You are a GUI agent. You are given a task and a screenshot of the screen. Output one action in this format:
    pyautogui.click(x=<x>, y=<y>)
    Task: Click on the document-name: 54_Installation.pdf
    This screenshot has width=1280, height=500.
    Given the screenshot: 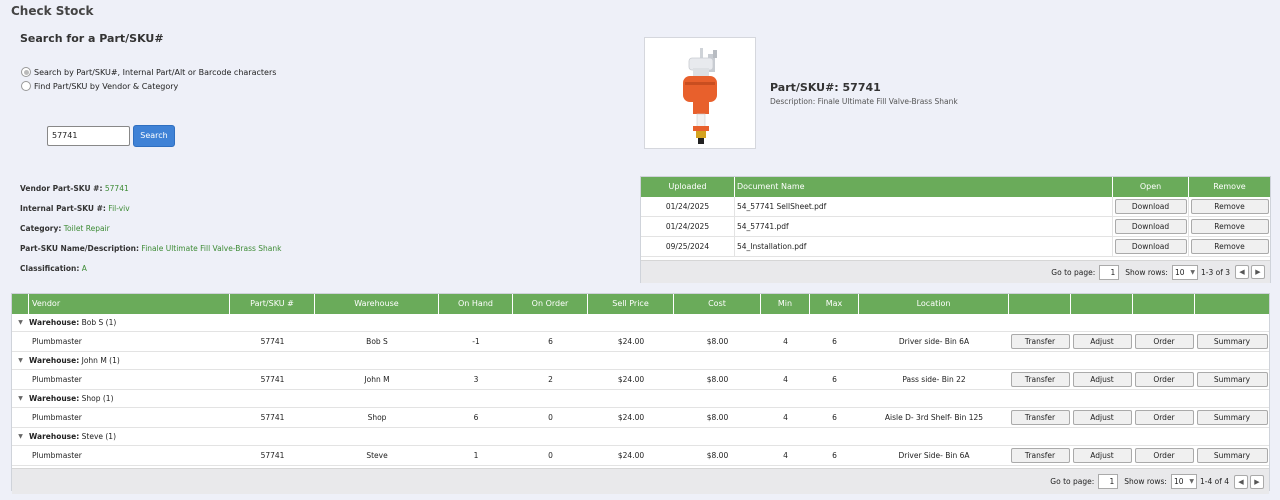 What is the action you would take?
    pyautogui.click(x=924, y=246)
    